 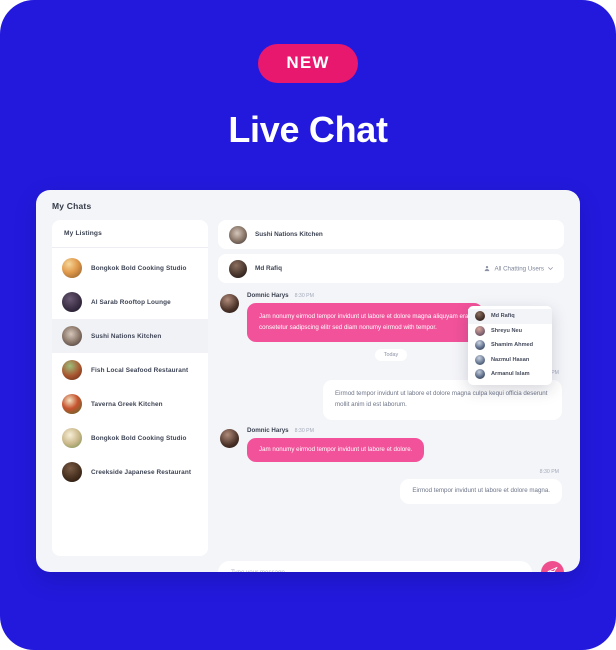 What do you see at coordinates (83, 233) in the screenshot?
I see `sidebar-header-label: My Listings` at bounding box center [83, 233].